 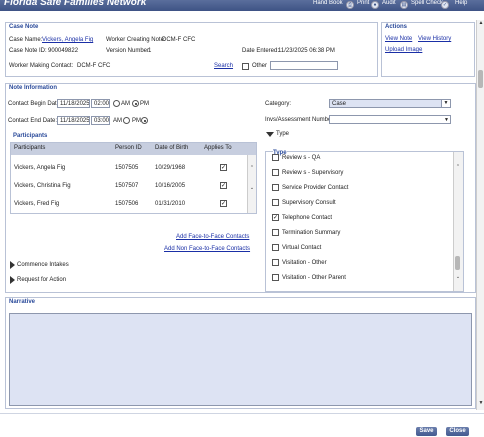 What do you see at coordinates (75, 4) in the screenshot?
I see `app-title: Florida Safe Families Network` at bounding box center [75, 4].